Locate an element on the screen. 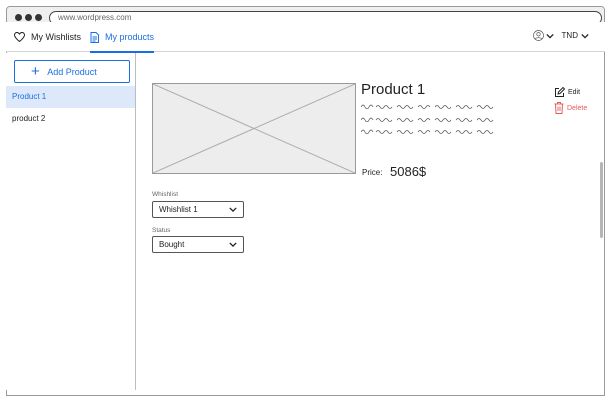  delete-label: Delete is located at coordinates (577, 108).